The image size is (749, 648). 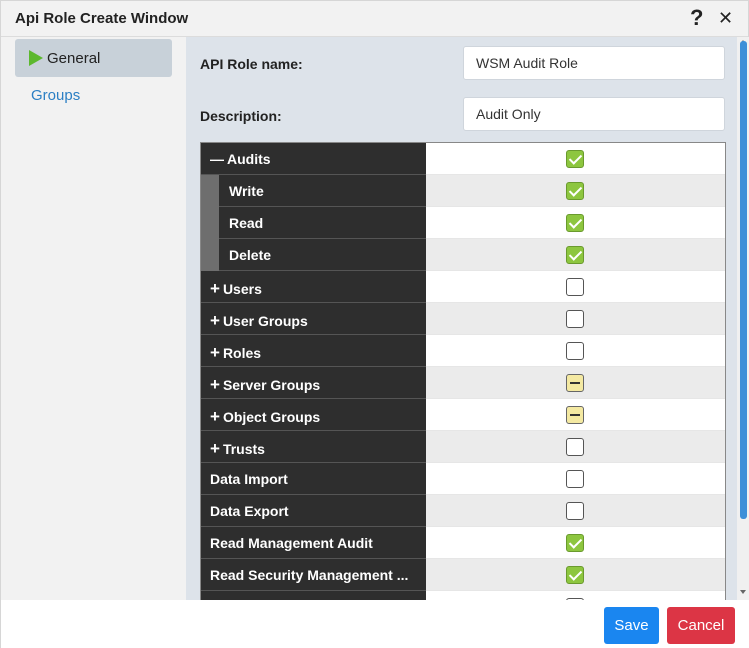 What do you see at coordinates (242, 353) in the screenshot?
I see `permission-label: Roles` at bounding box center [242, 353].